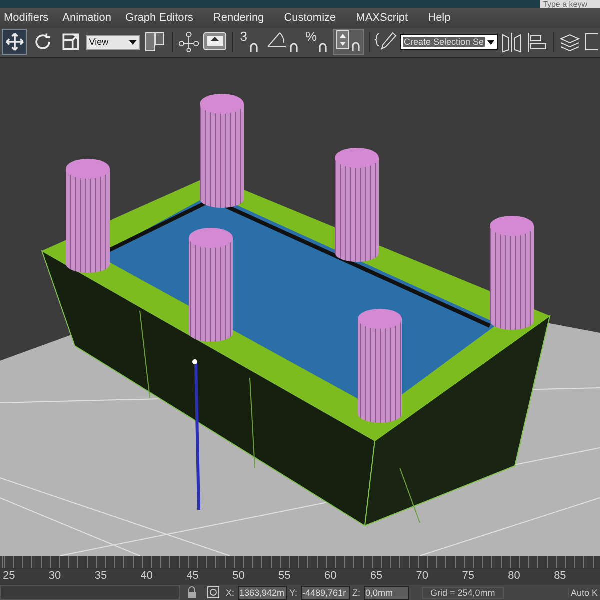  What do you see at coordinates (469, 576) in the screenshot?
I see `frame-number: 75` at bounding box center [469, 576].